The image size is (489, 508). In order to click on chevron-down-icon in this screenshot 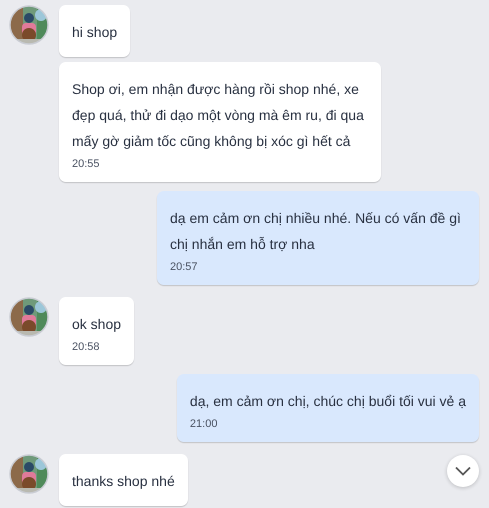, I will do `click(463, 471)`.